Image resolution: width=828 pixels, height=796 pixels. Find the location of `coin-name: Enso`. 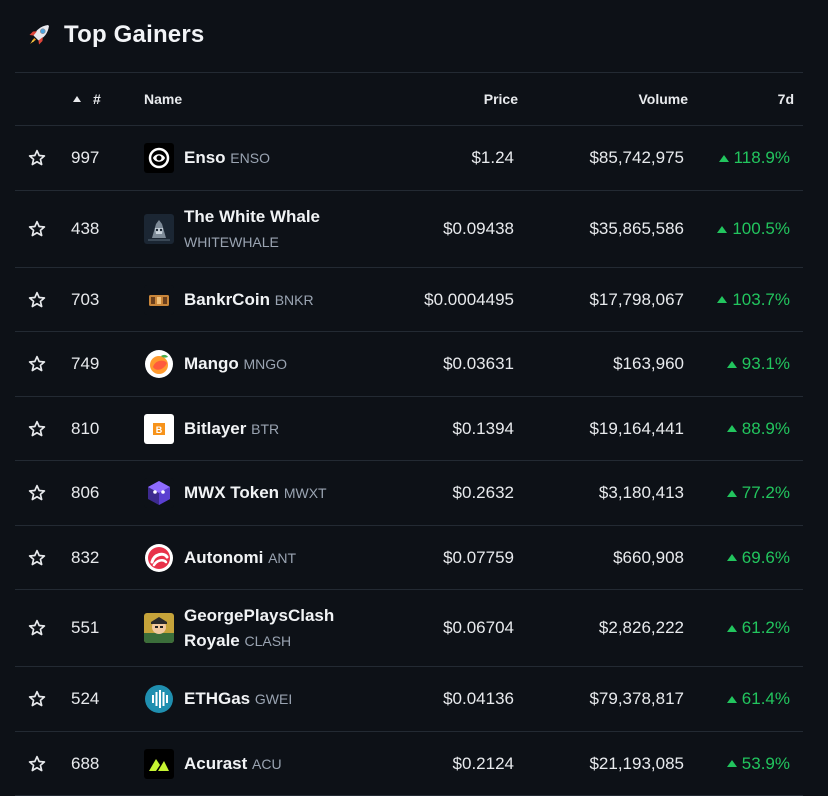

coin-name: Enso is located at coordinates (205, 157).